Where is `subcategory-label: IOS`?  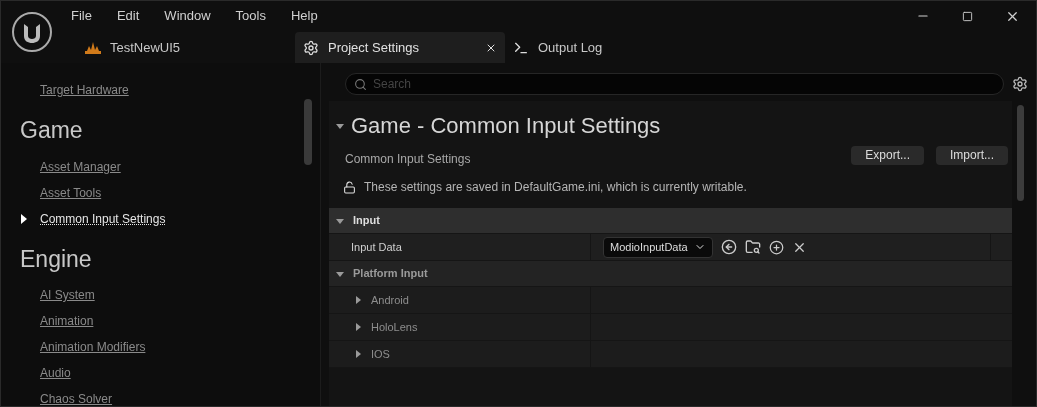
subcategory-label: IOS is located at coordinates (380, 354).